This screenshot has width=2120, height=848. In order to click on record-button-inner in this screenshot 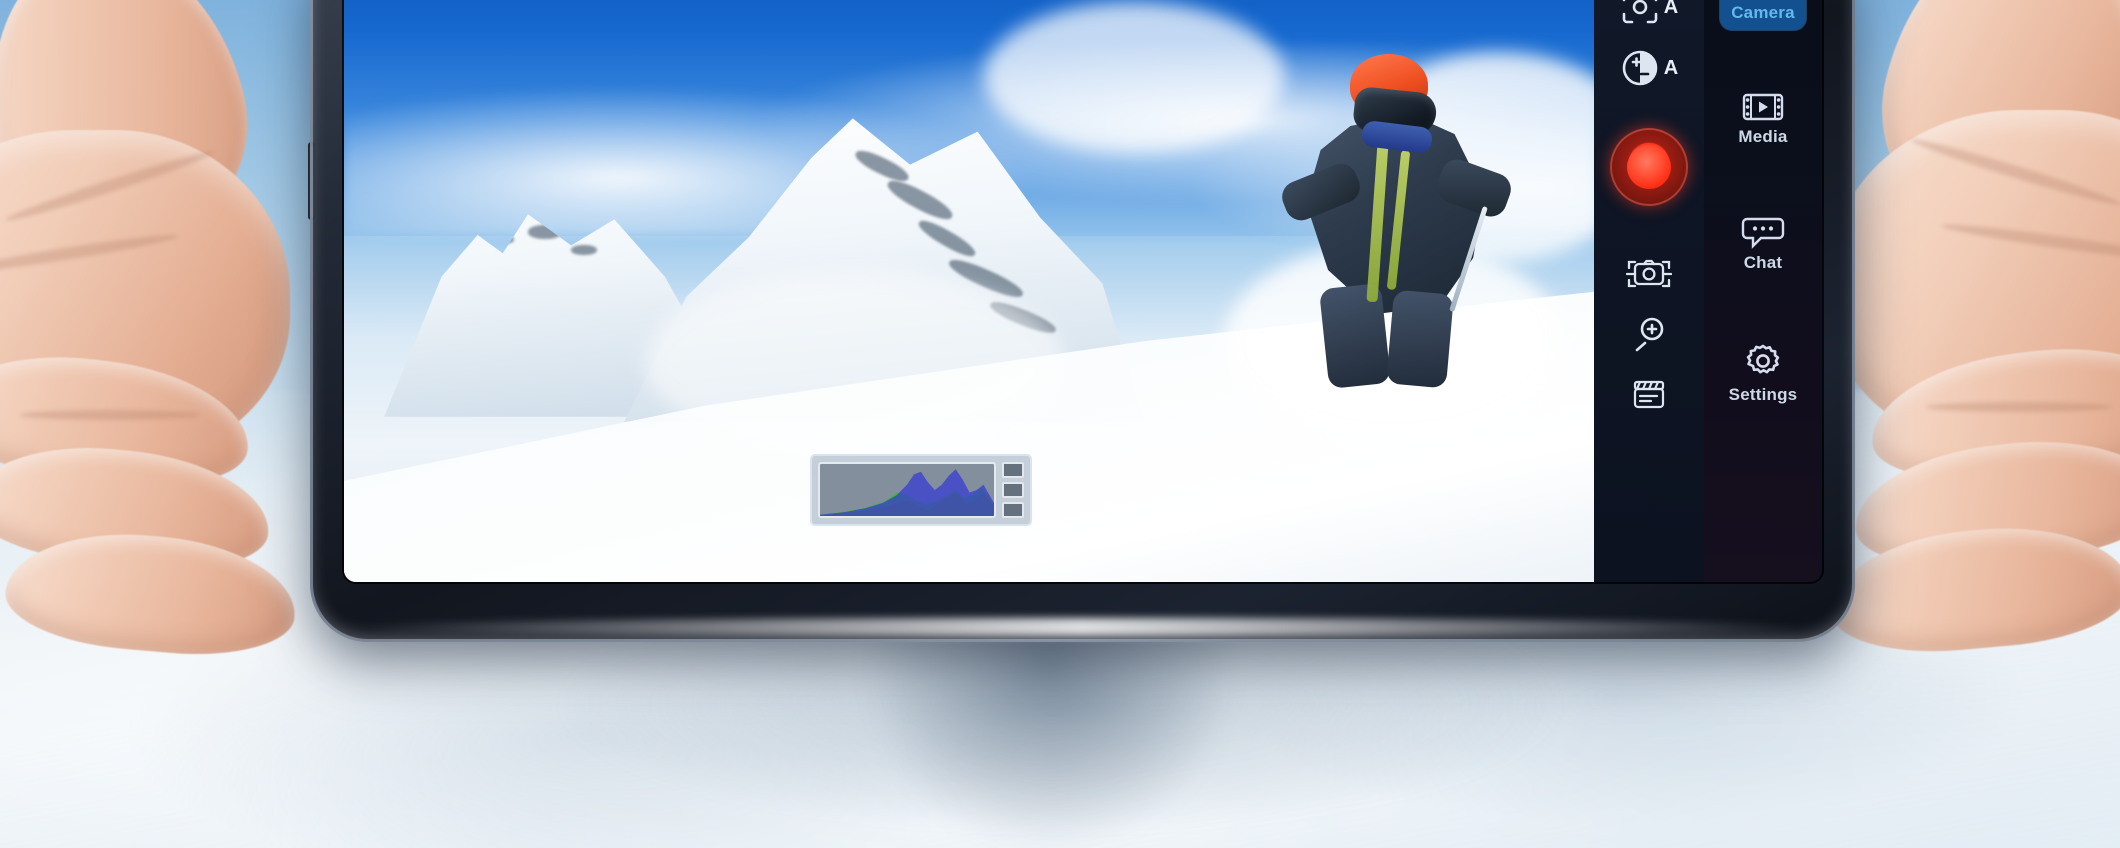, I will do `click(1649, 167)`.